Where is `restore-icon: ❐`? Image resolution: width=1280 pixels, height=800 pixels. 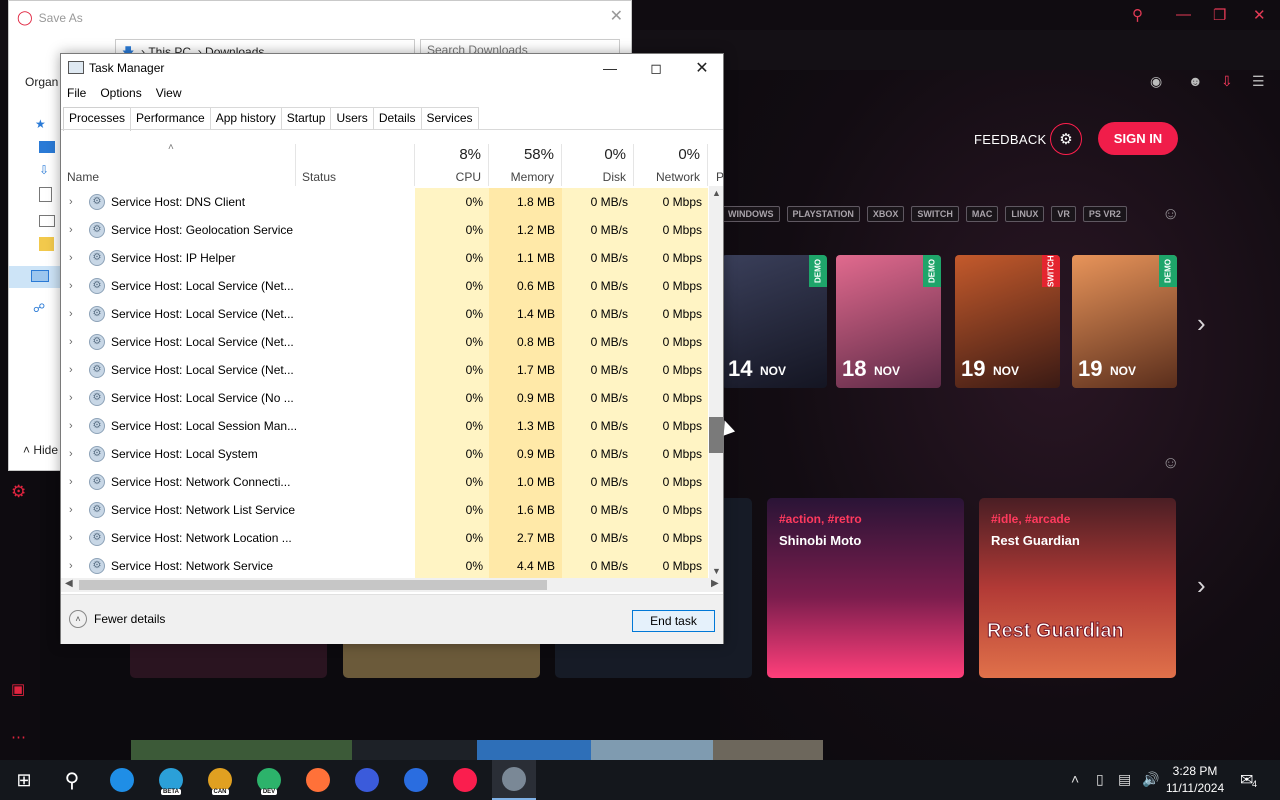 restore-icon: ❐ is located at coordinates (1219, 15).